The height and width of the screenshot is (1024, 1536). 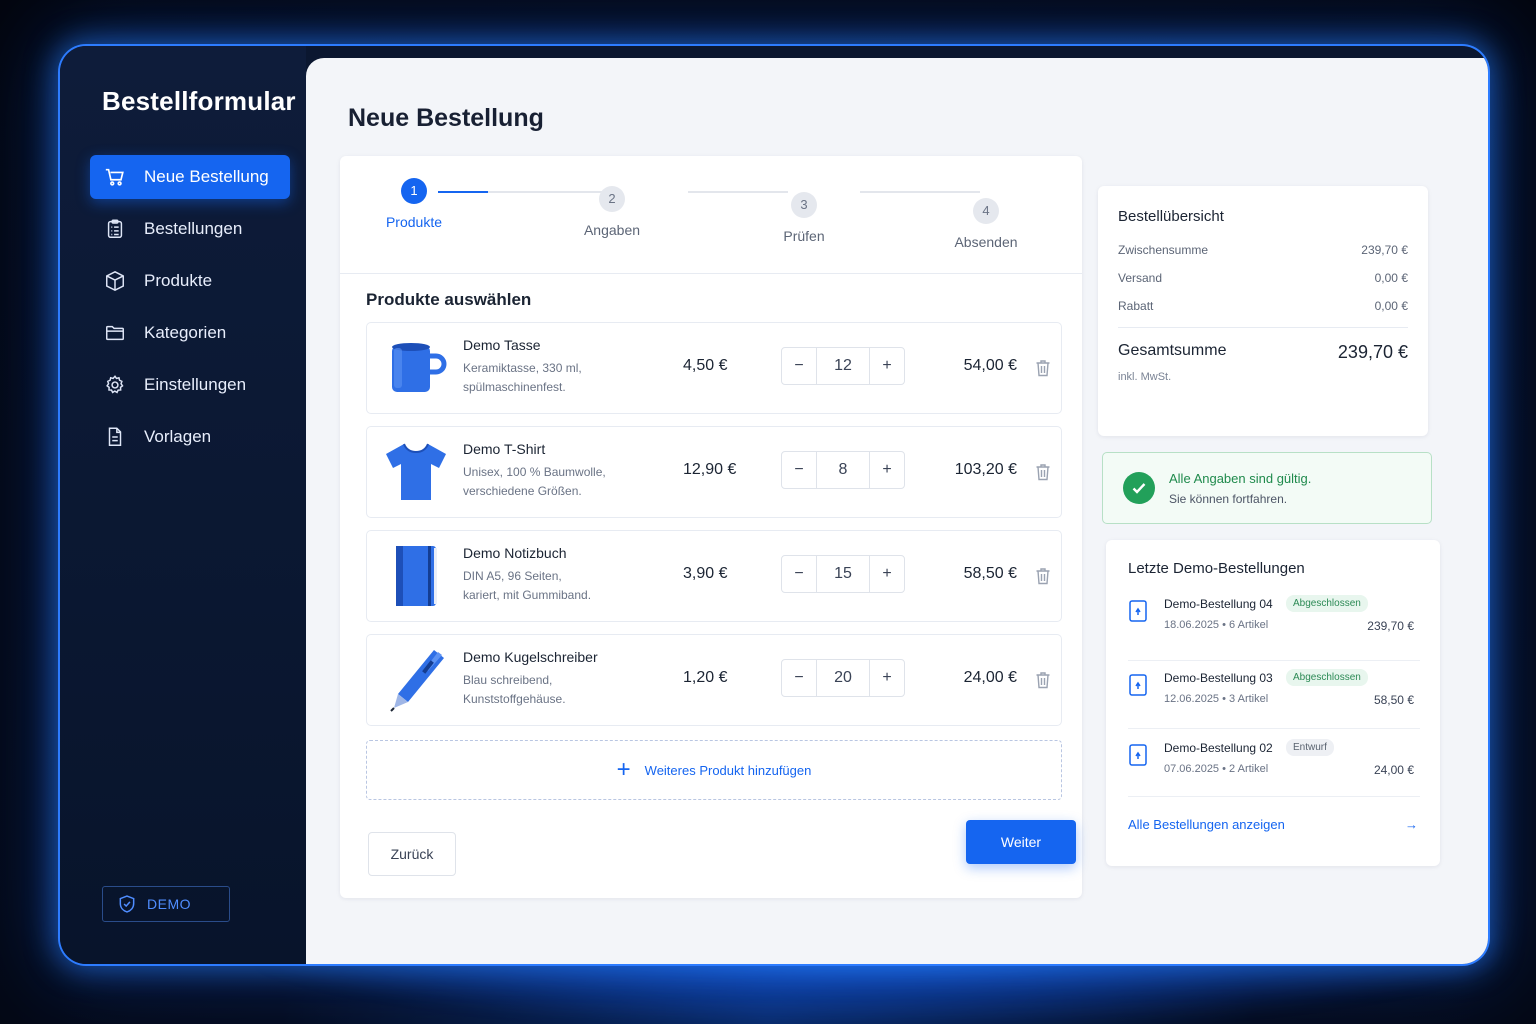 What do you see at coordinates (414, 204) in the screenshot?
I see `step-produkte: 1 Produkte` at bounding box center [414, 204].